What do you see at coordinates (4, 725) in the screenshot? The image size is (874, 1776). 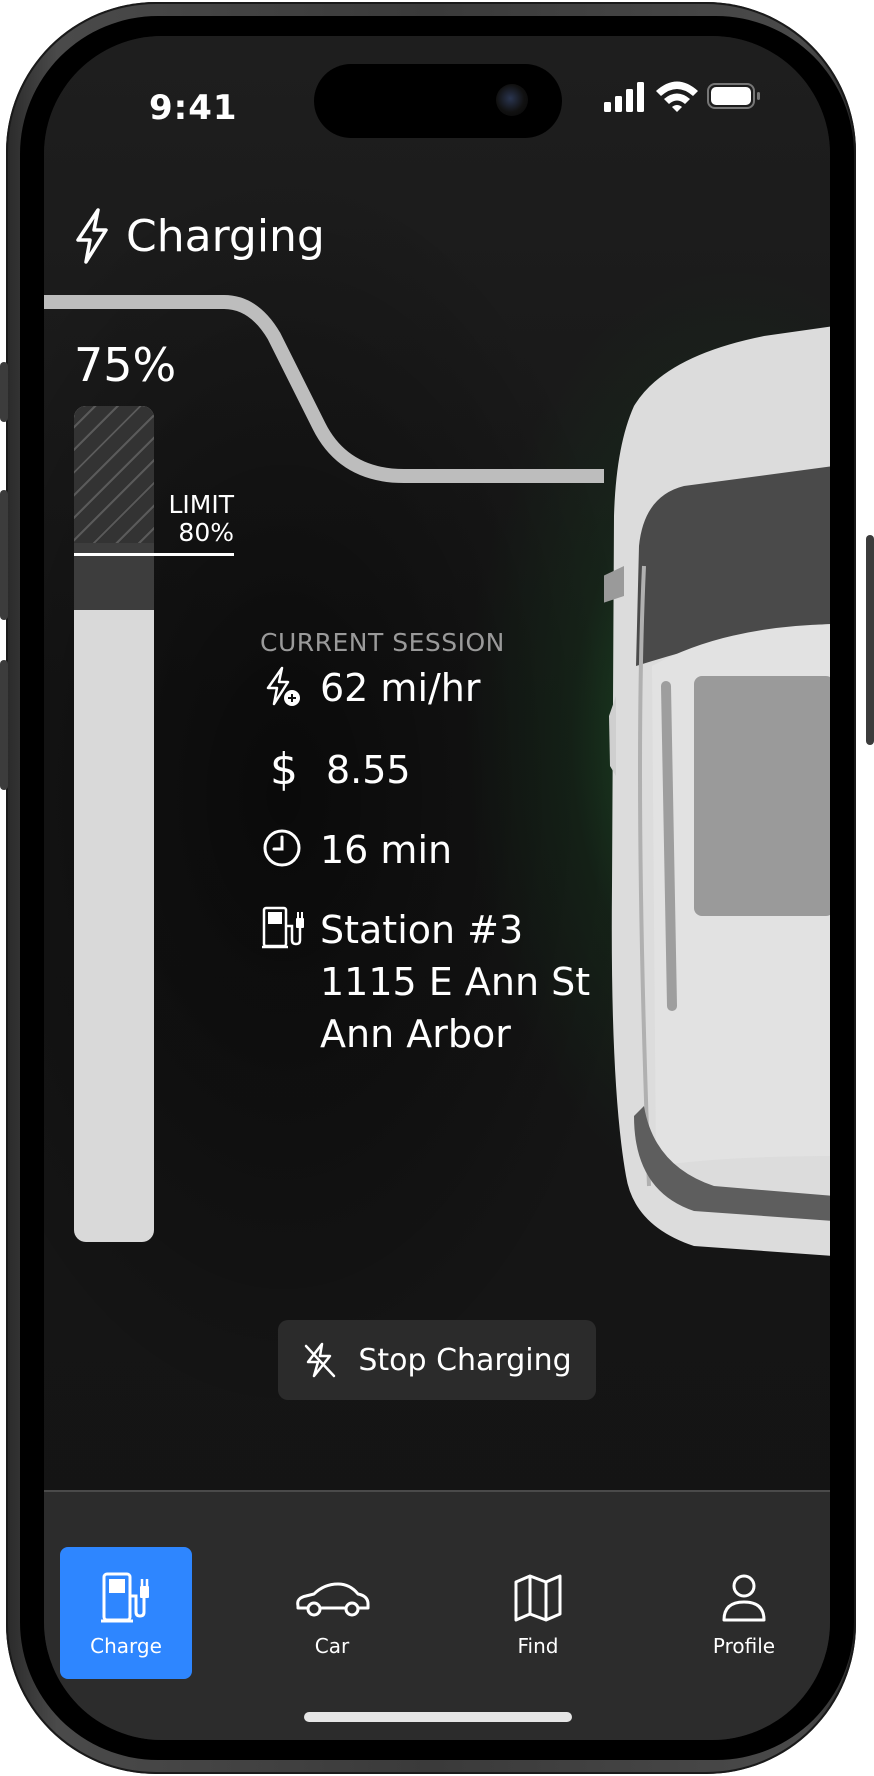 I see `volume-down-button` at bounding box center [4, 725].